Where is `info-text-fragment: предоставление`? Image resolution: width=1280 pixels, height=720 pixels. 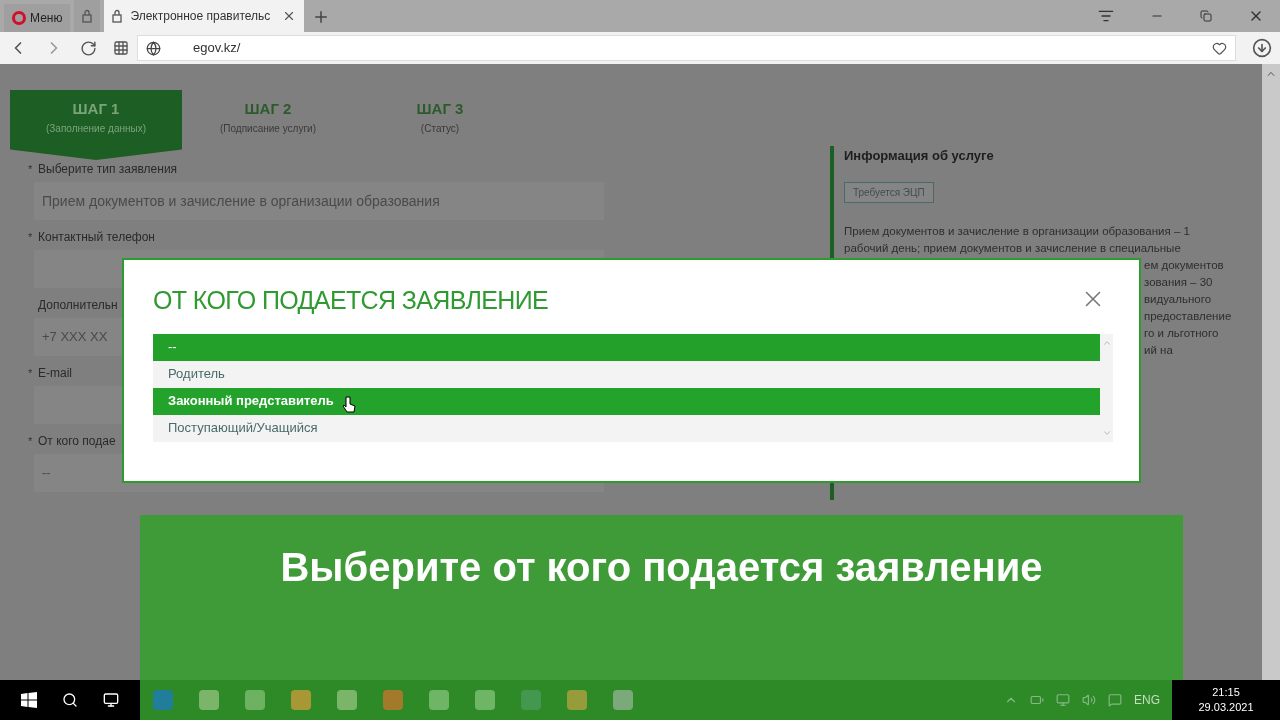
info-text-fragment: предоставление is located at coordinates (1188, 316).